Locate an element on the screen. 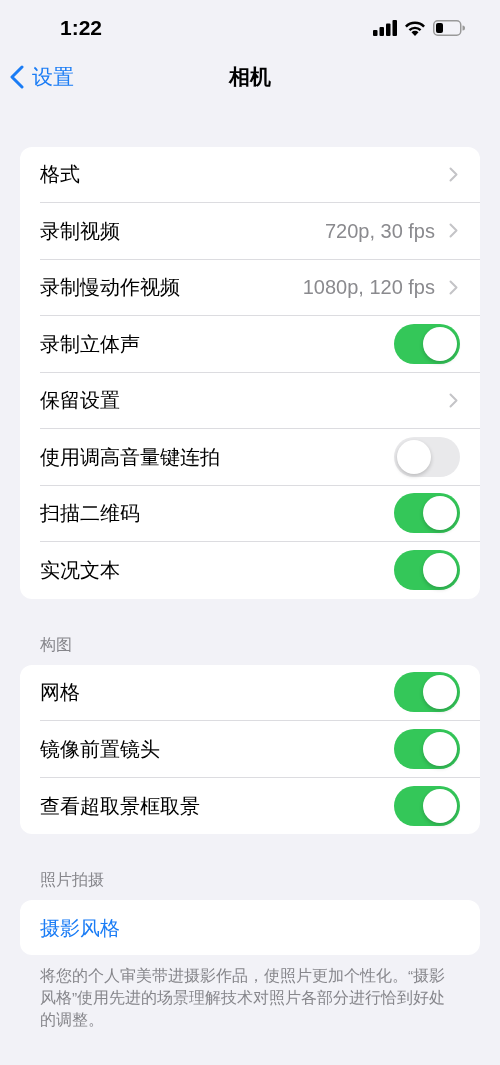 This screenshot has height=1065, width=500. row-value: 1080p, 120 fps is located at coordinates (368, 288).